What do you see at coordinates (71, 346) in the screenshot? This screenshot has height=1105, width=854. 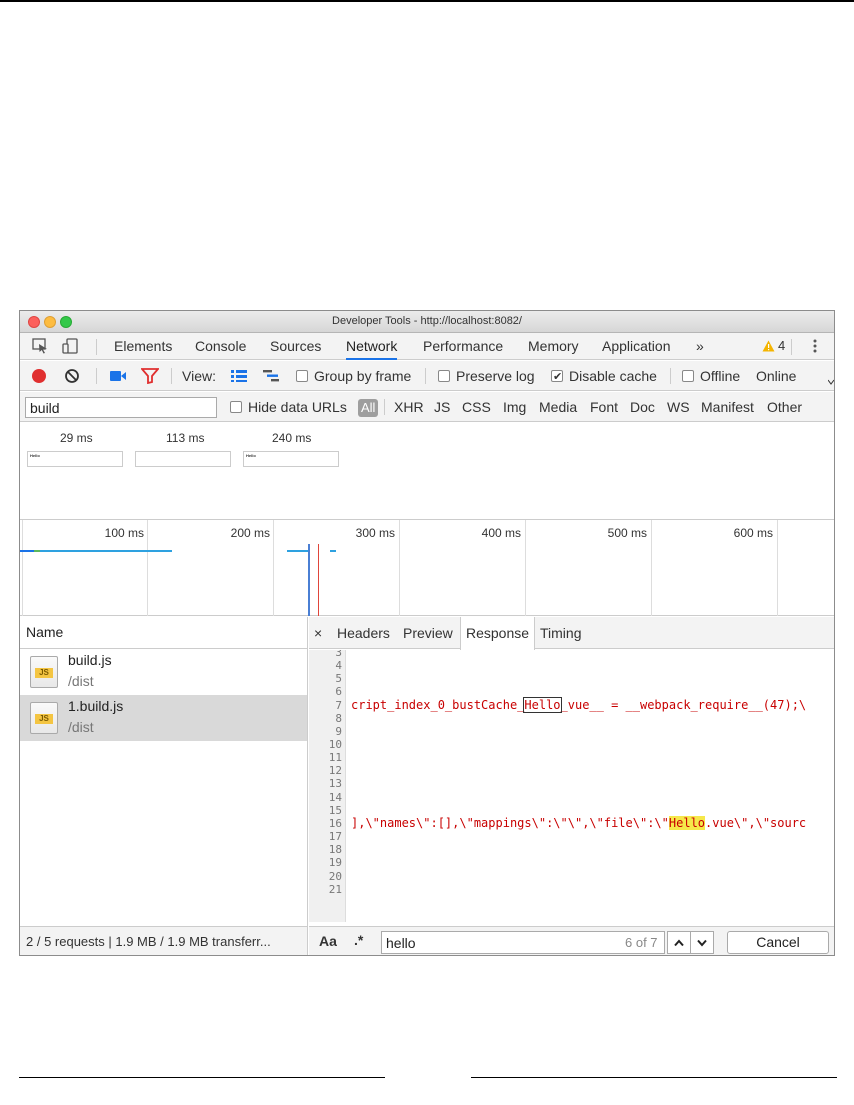 I see `device-toolbar-icon` at bounding box center [71, 346].